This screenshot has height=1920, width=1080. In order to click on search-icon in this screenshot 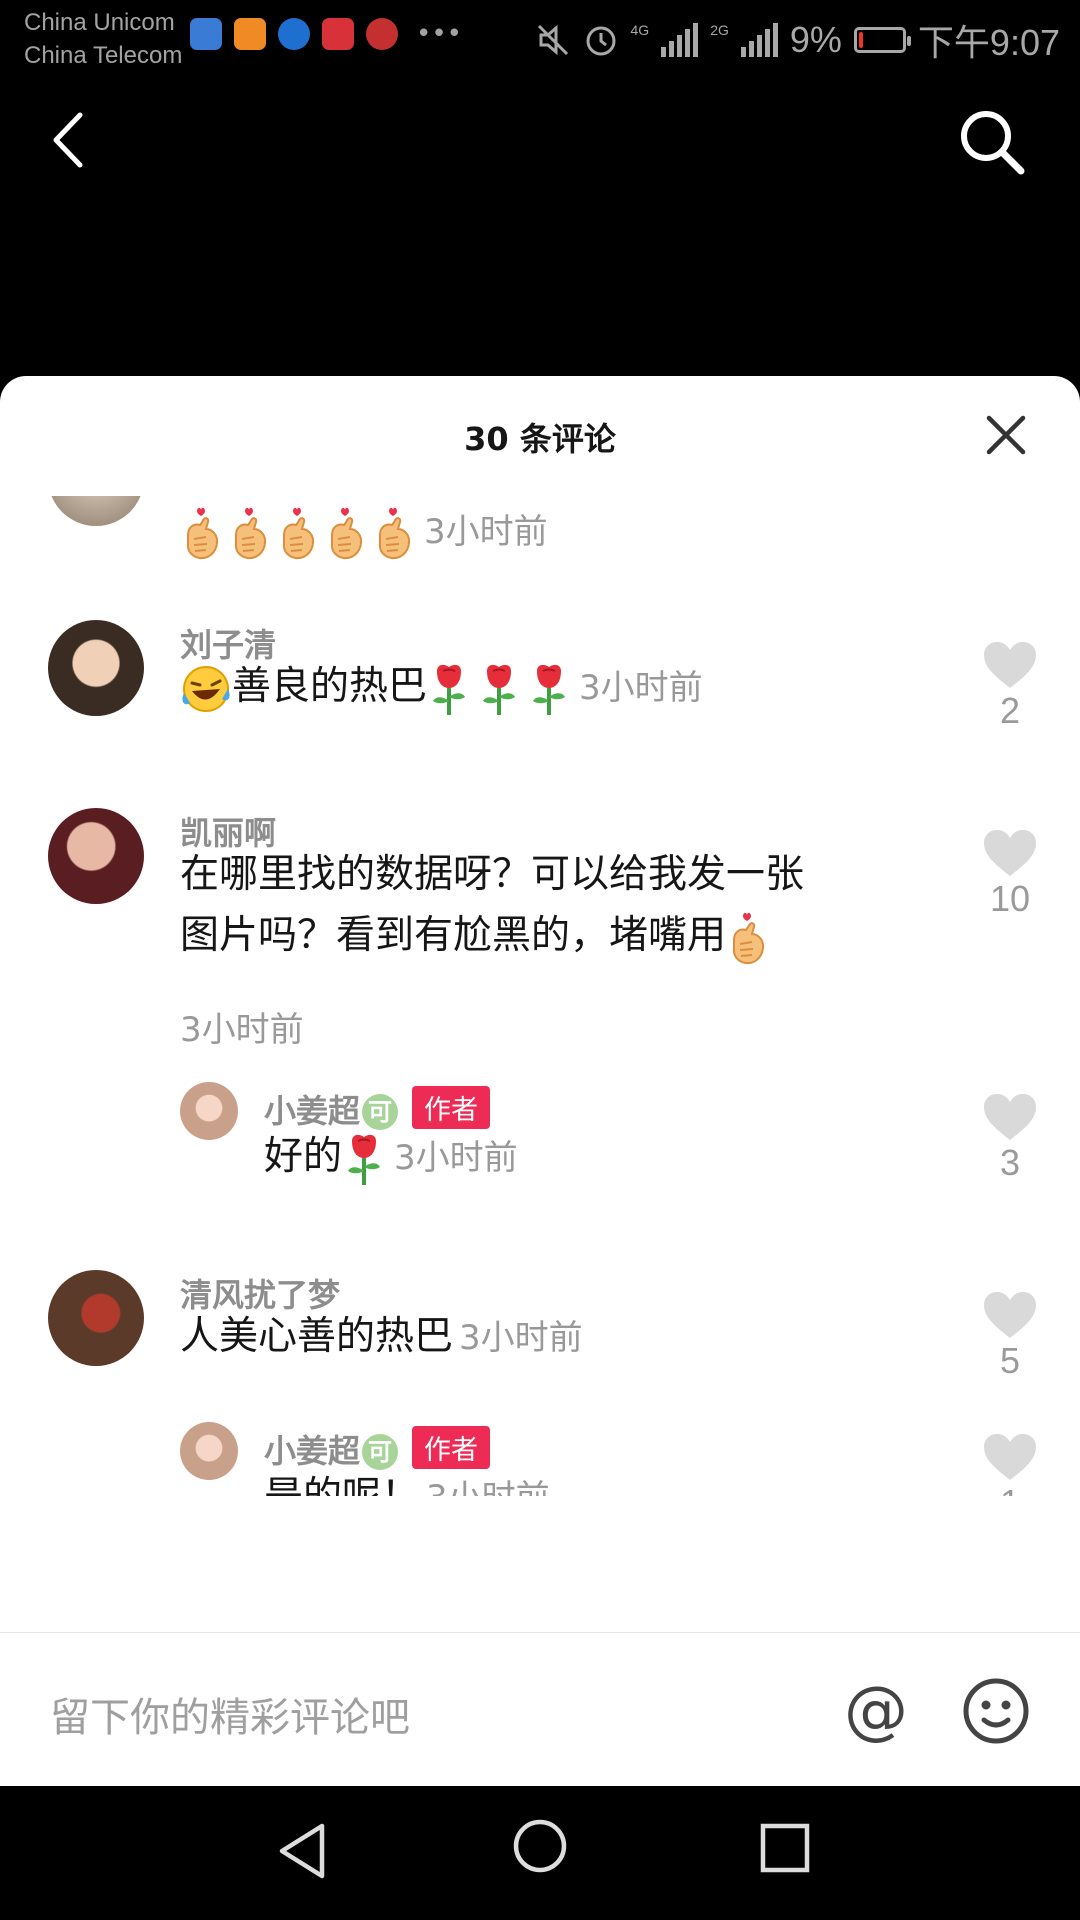, I will do `click(992, 142)`.